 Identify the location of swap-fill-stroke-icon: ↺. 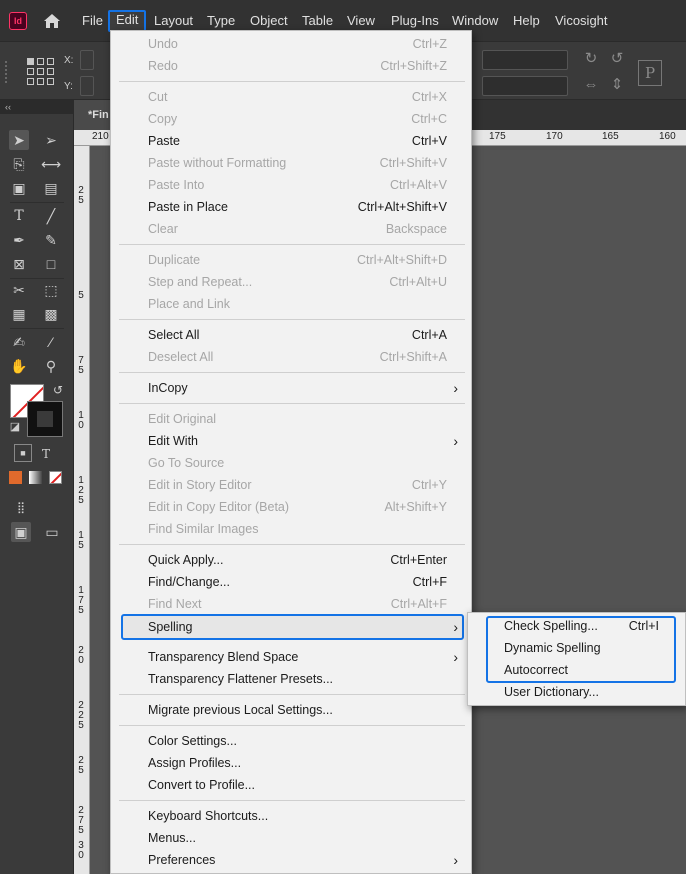
(58, 390).